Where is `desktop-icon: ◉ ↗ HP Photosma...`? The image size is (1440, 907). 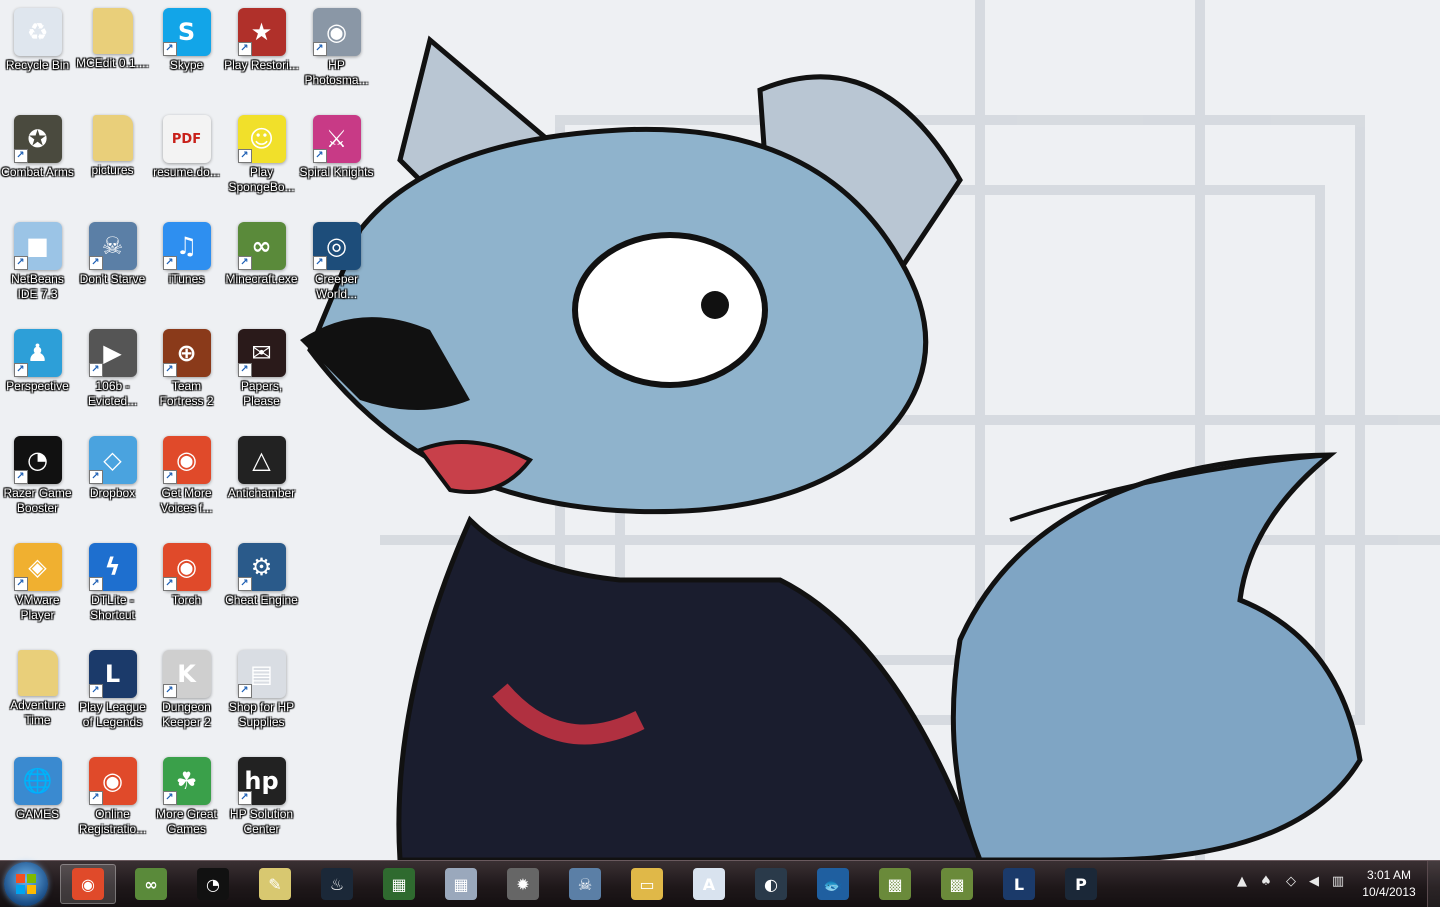
desktop-icon: ◉ ↗ HP Photosma... is located at coordinates (336, 55).